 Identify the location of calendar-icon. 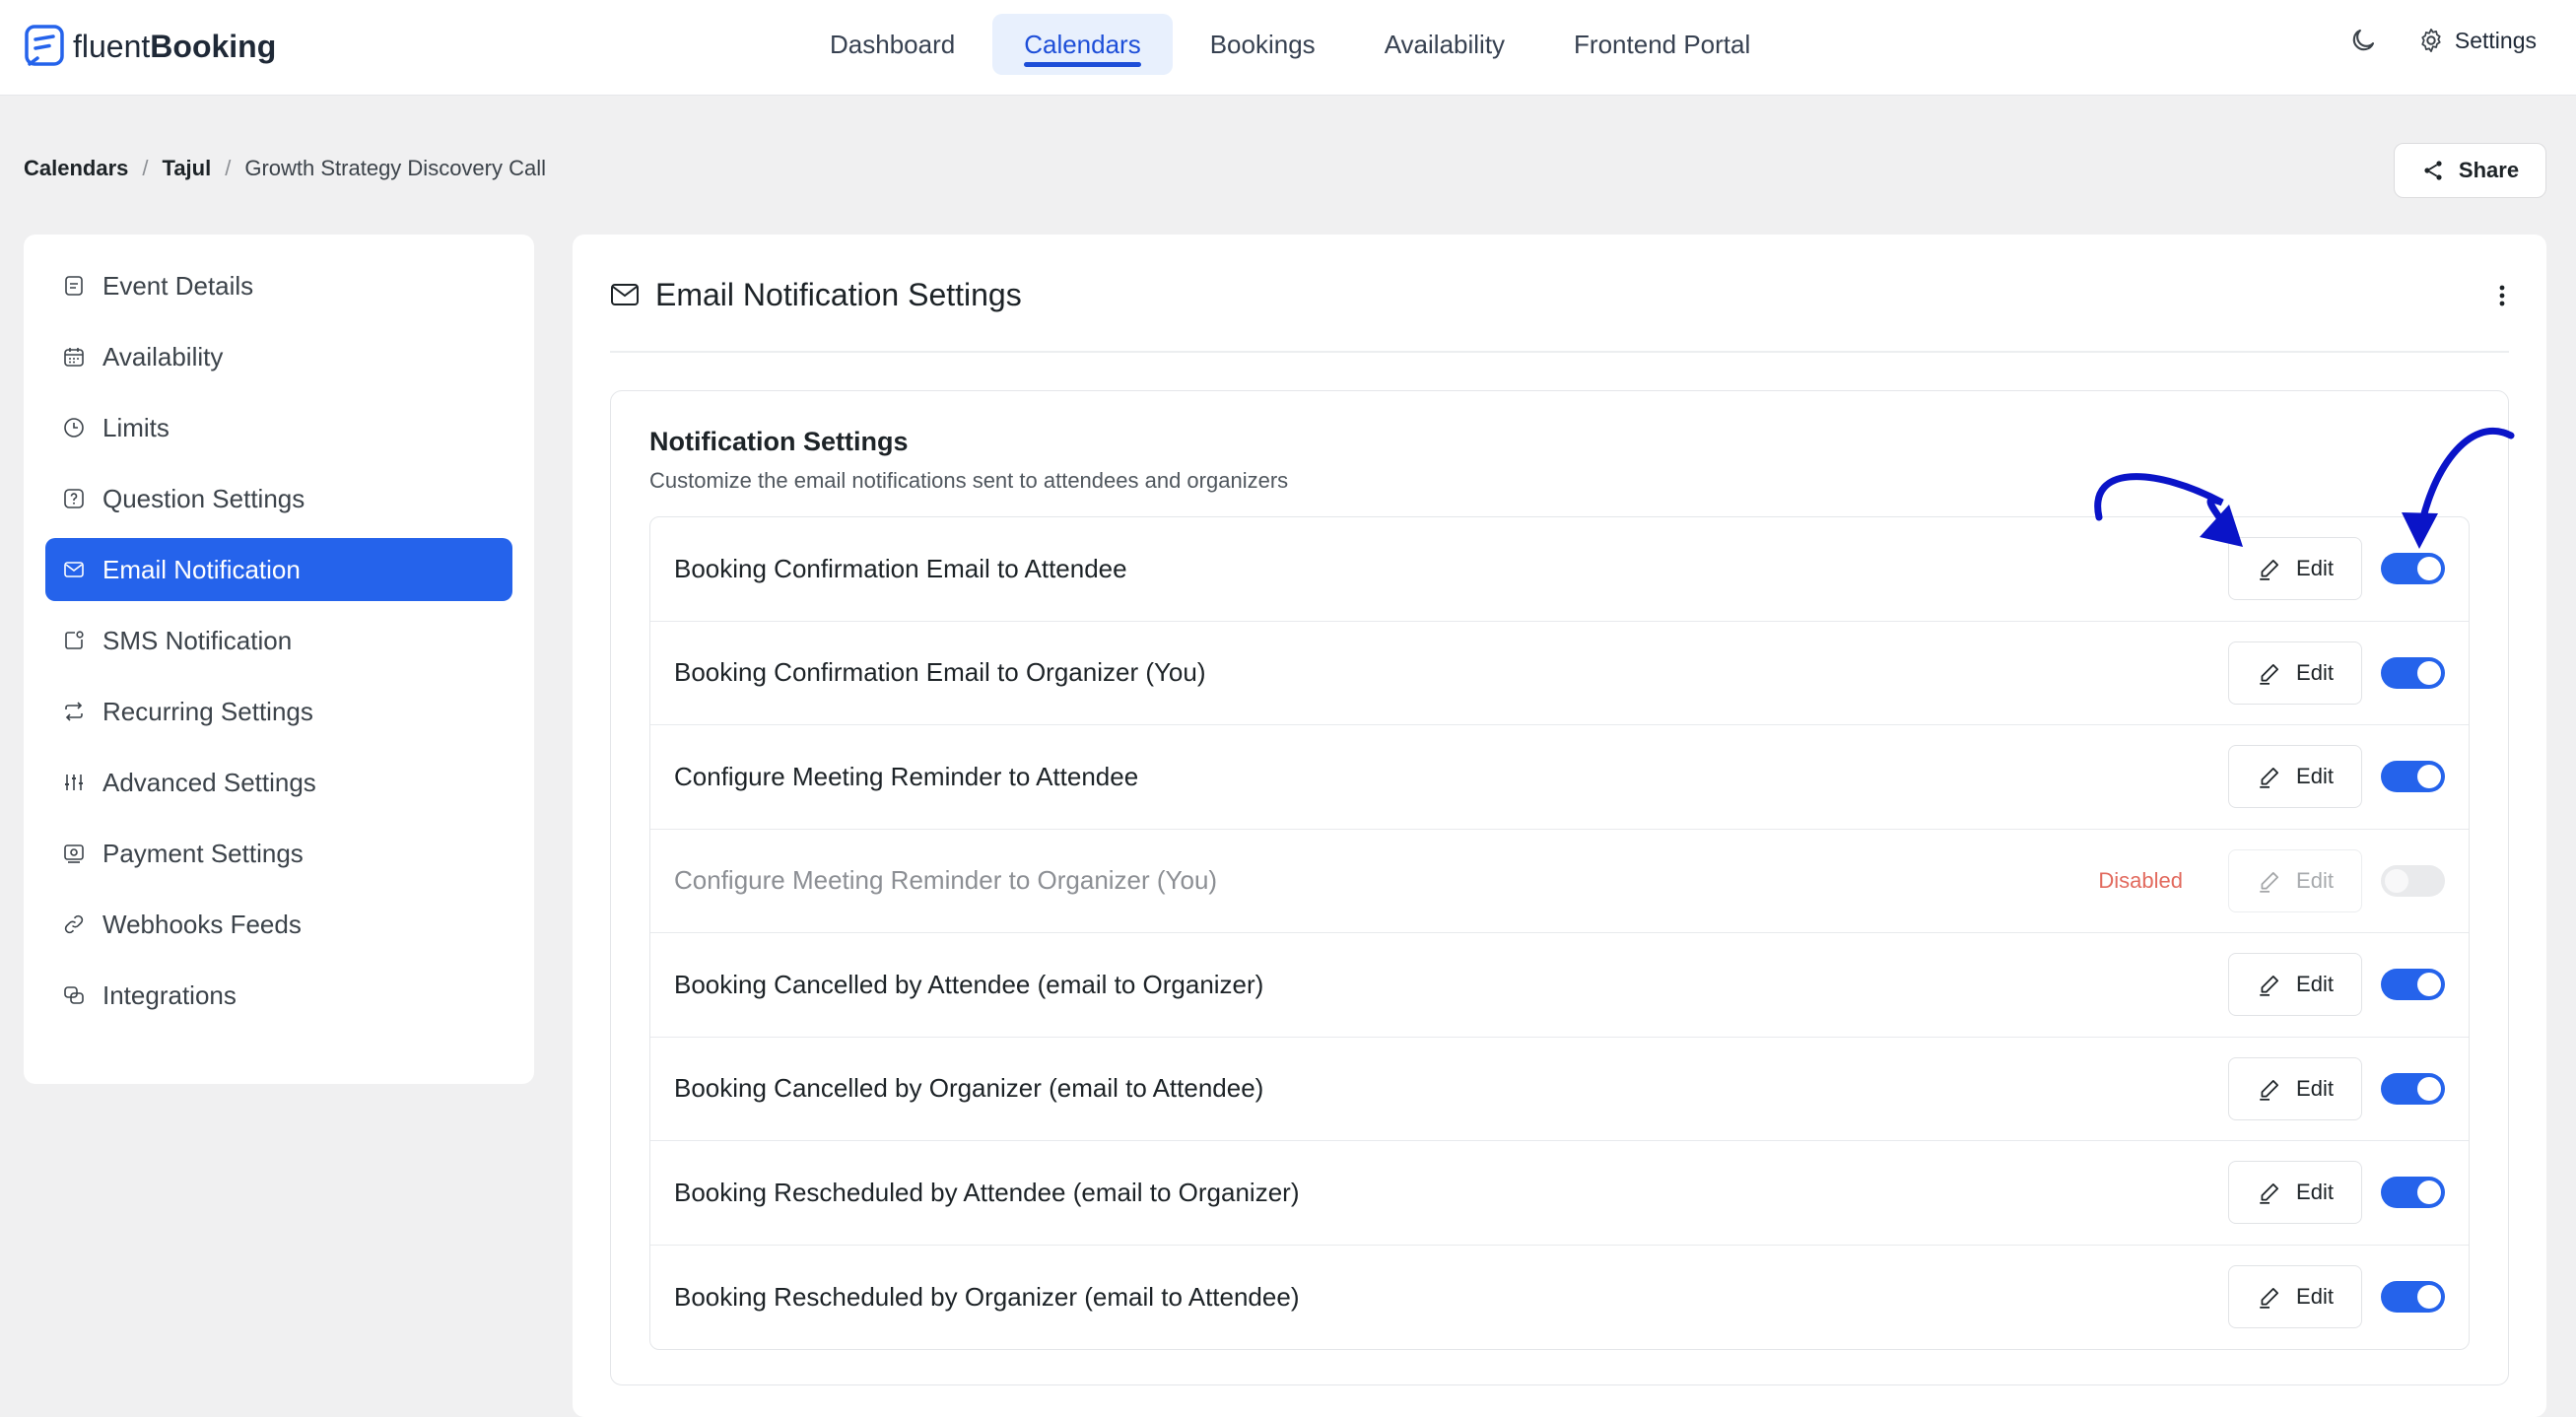
(74, 357).